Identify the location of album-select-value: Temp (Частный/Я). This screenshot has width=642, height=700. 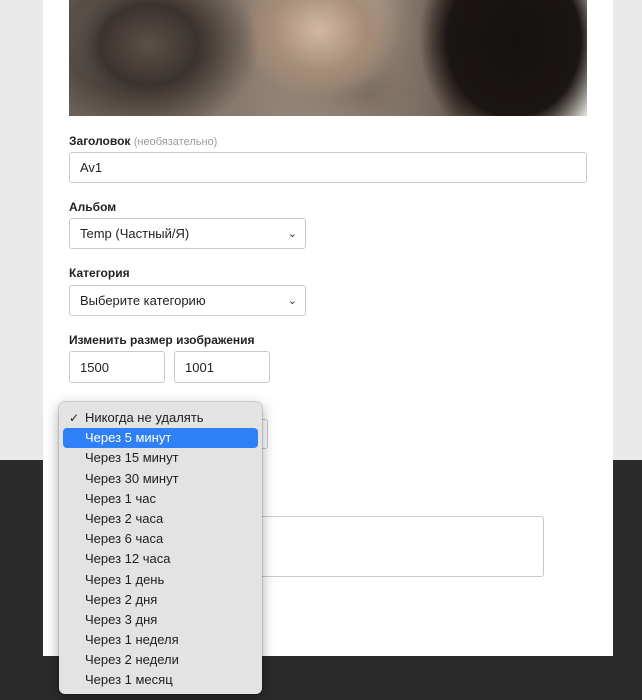
(135, 233).